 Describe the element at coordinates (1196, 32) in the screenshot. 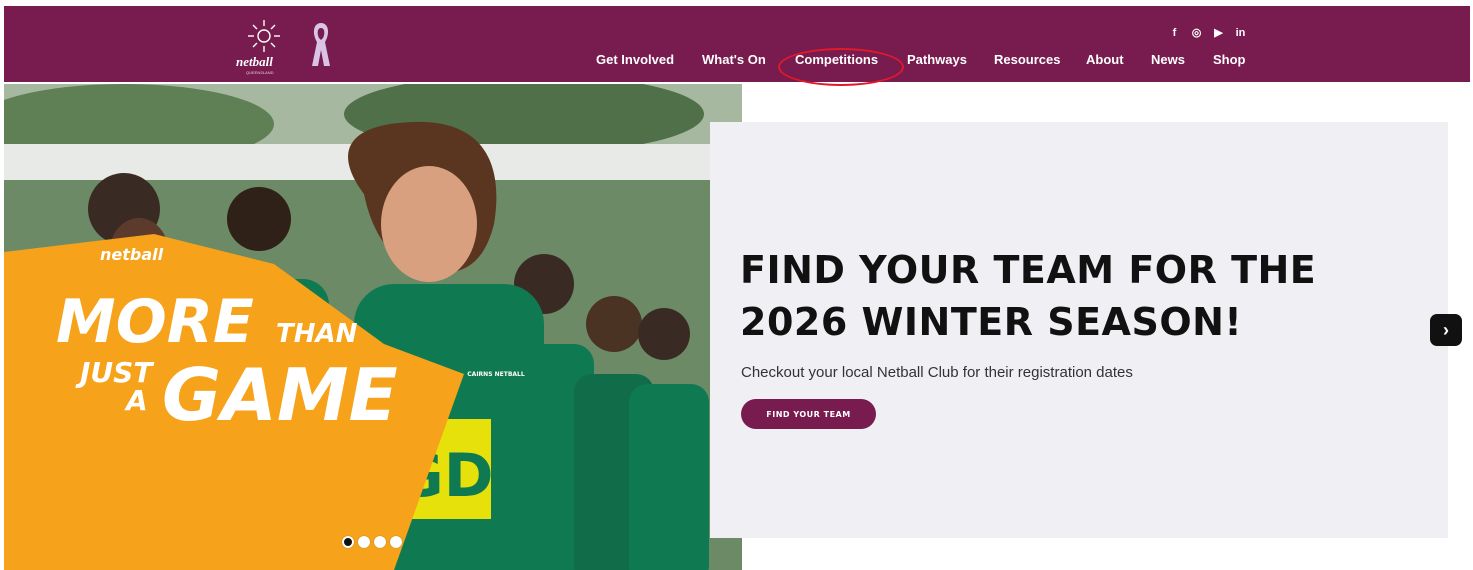

I see `instagram-icon: ◎` at that location.